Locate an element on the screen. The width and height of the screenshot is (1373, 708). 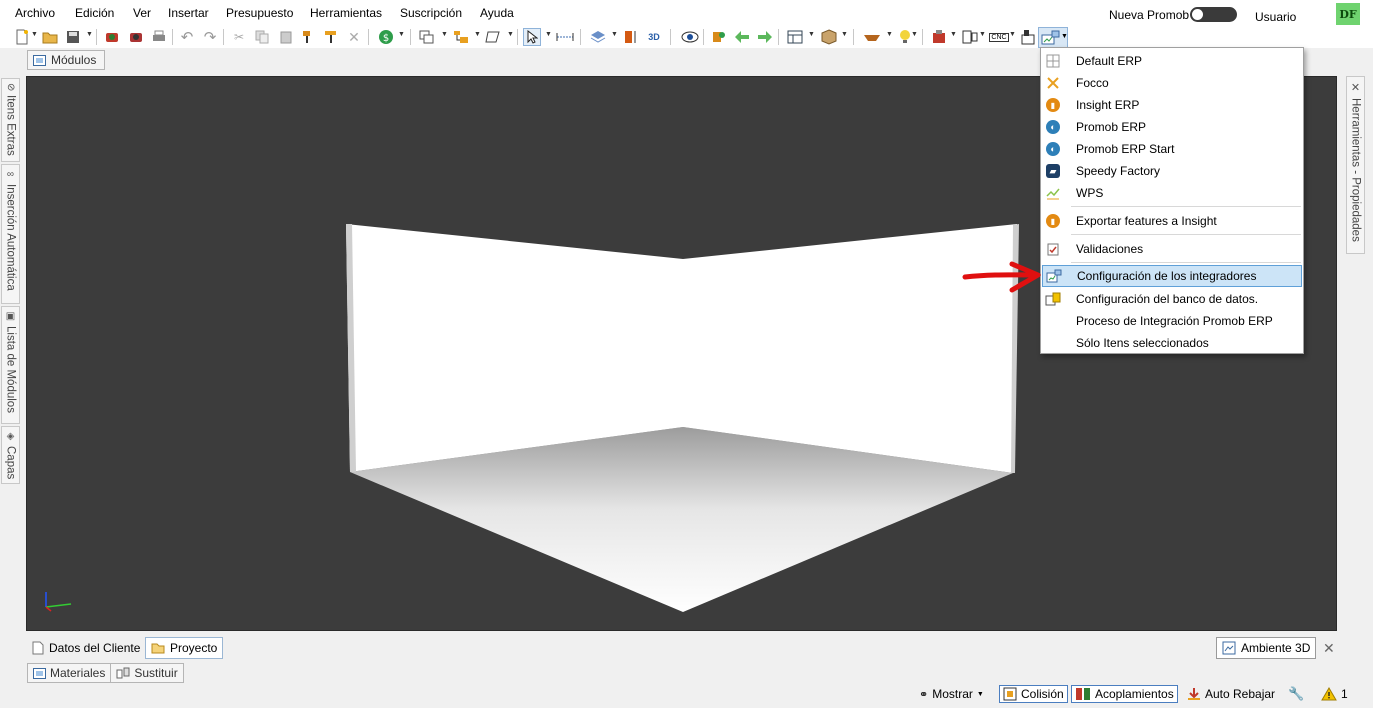
lamp-icon is located at coordinates (872, 37).